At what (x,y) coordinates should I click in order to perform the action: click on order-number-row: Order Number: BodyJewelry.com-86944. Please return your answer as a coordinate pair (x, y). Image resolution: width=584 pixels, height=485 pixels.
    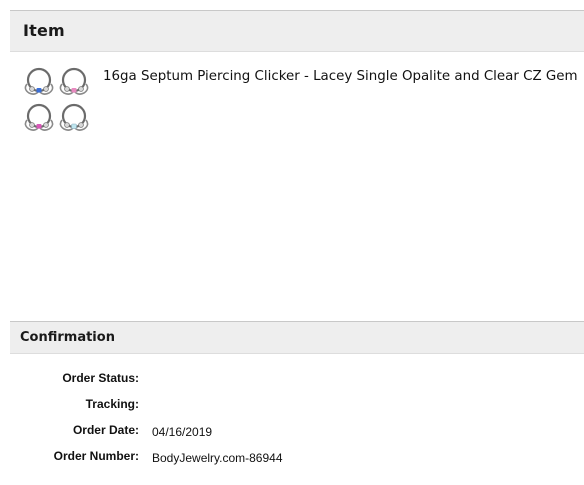
    Looking at the image, I should click on (292, 459).